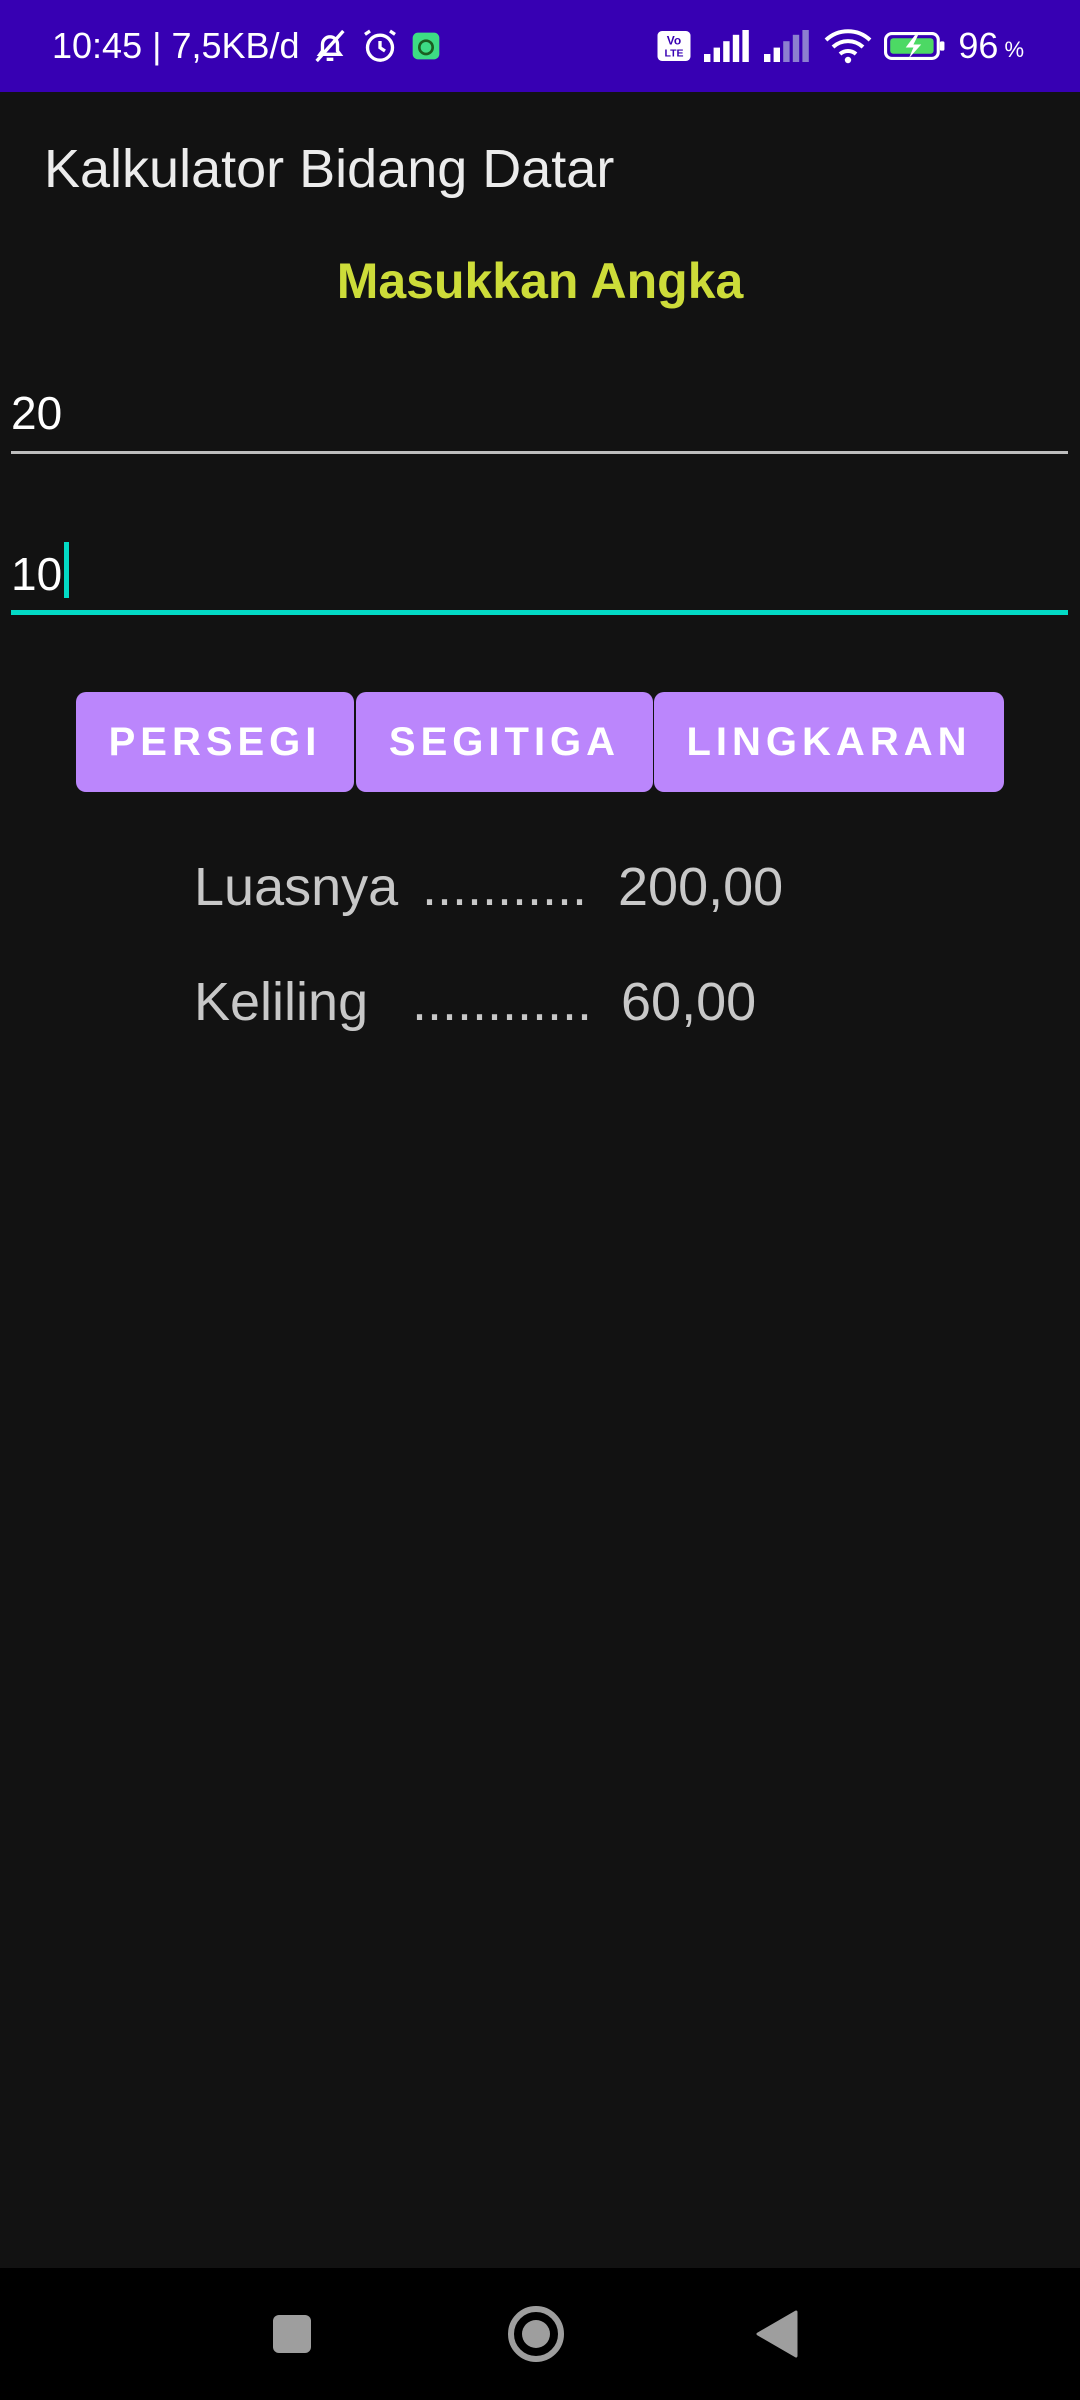 This screenshot has width=1080, height=2400. I want to click on recents-square-icon, so click(292, 2334).